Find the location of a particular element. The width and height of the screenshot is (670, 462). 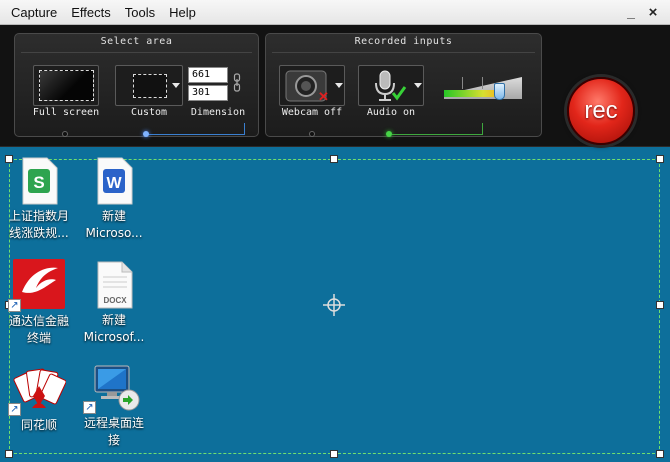

tdx-app-icon: ↗ is located at coordinates (37, 285).